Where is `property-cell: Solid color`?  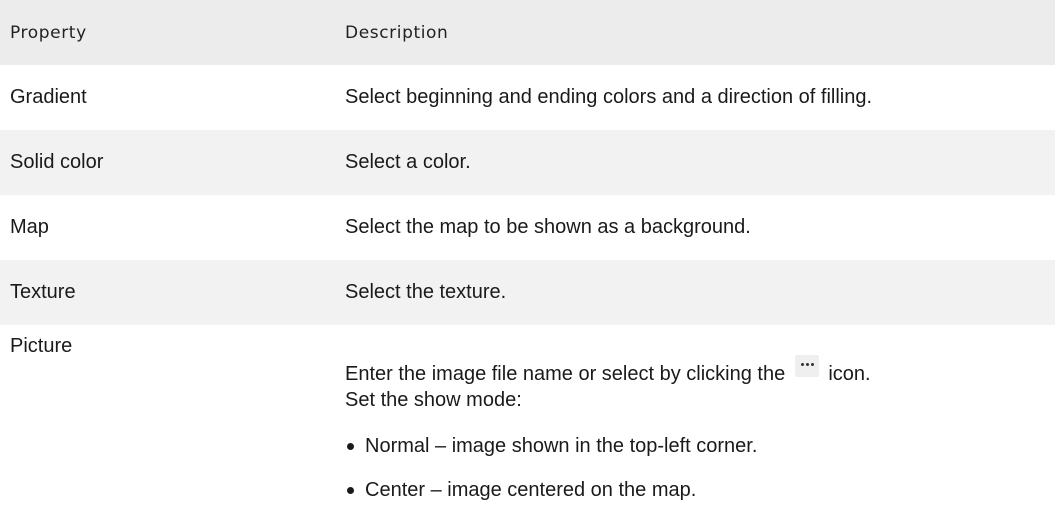
property-cell: Solid color is located at coordinates (57, 162).